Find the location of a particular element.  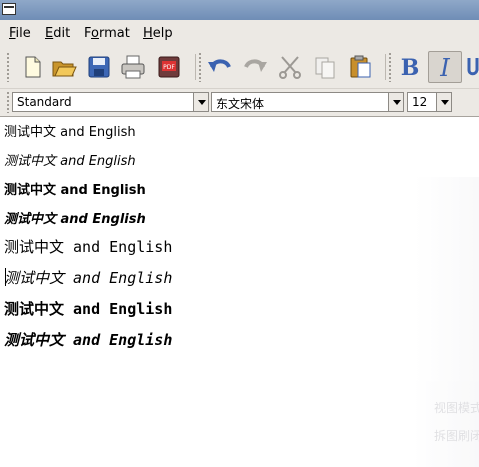

menubar: File Edit Format Help is located at coordinates (239, 33).